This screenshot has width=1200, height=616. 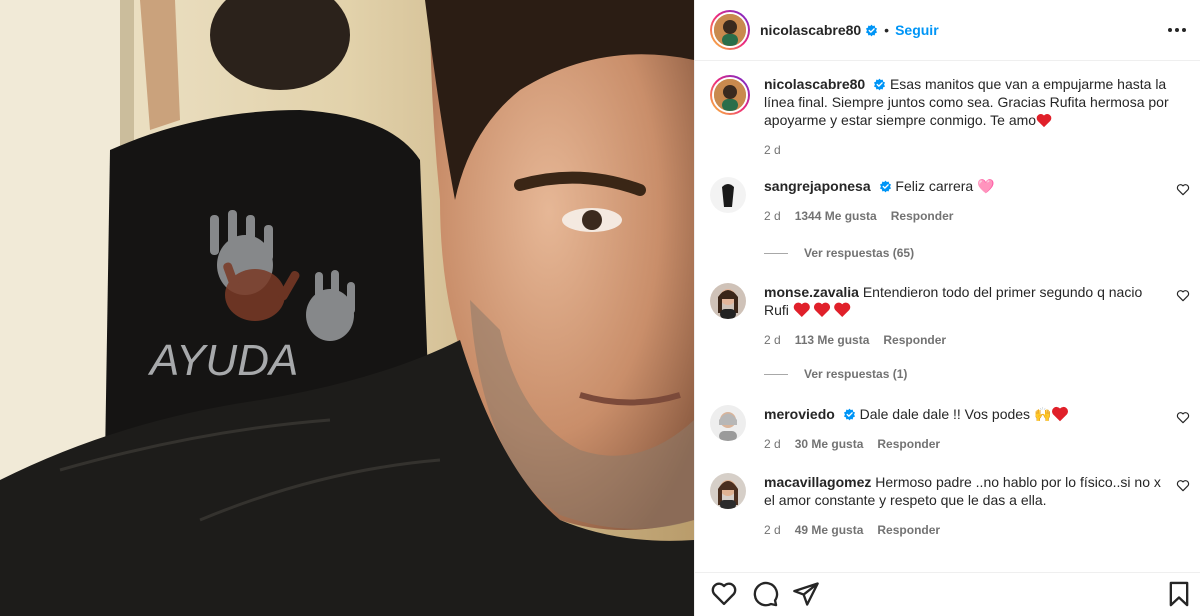 I want to click on caption-time: 2 d, so click(x=772, y=150).